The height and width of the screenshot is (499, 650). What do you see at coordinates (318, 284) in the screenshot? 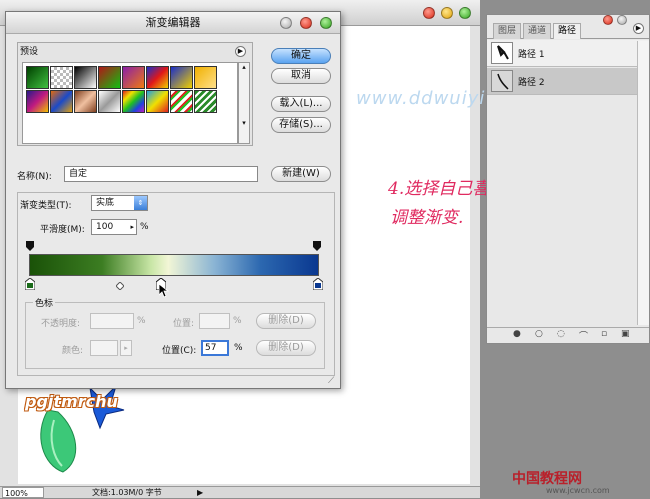
I see `color-stop-right` at bounding box center [318, 284].